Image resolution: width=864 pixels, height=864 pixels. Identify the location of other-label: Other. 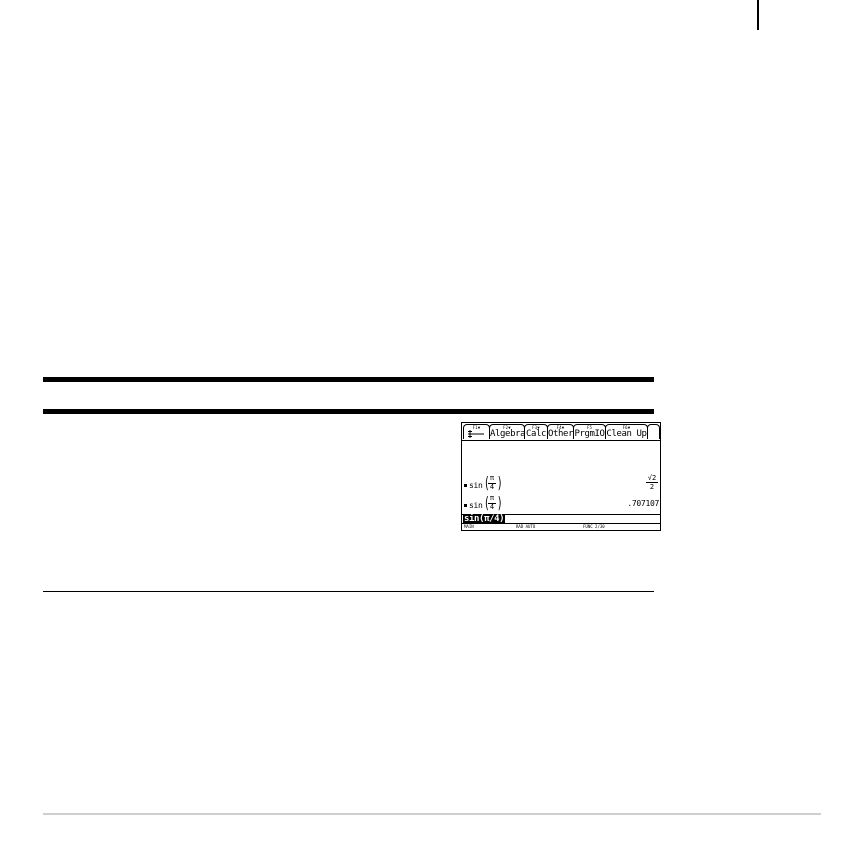
(561, 434).